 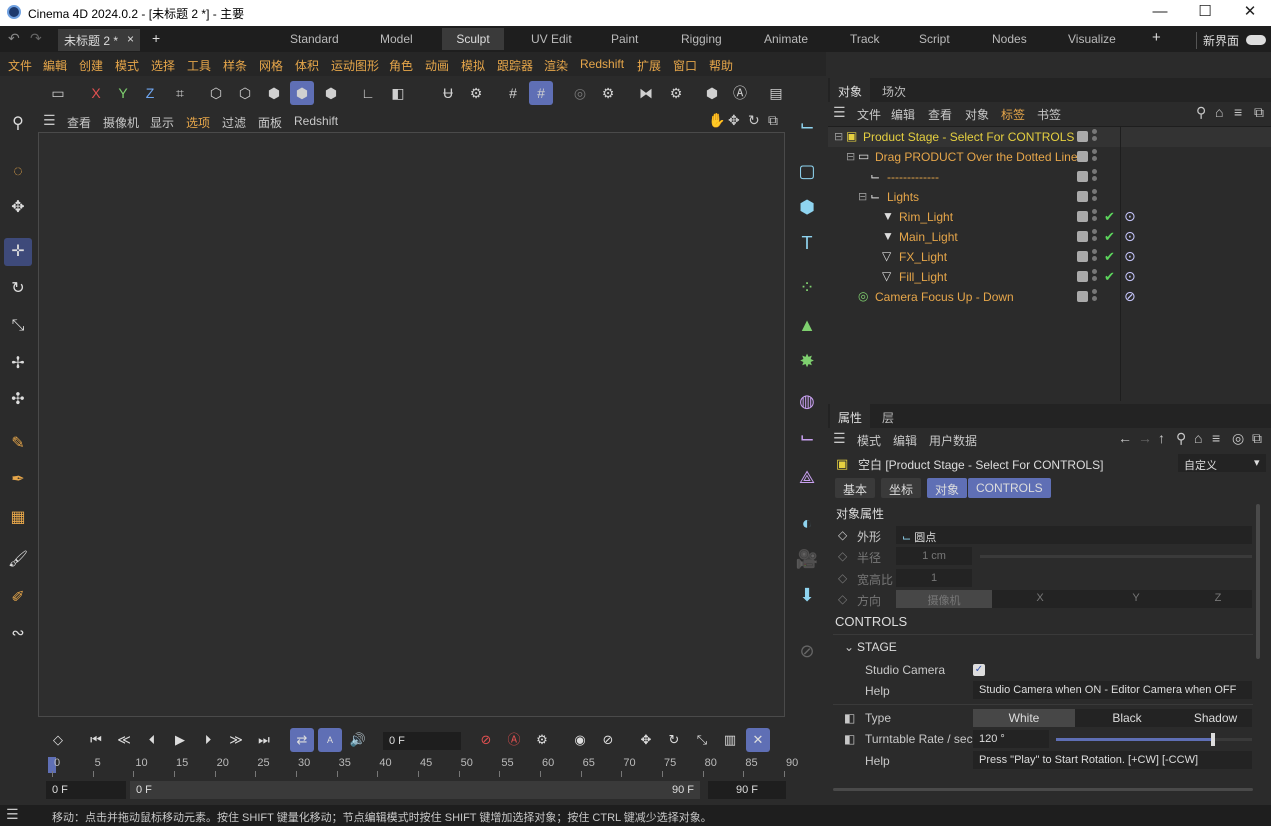 I want to click on rotate-view-icon: ↻, so click(x=754, y=120).